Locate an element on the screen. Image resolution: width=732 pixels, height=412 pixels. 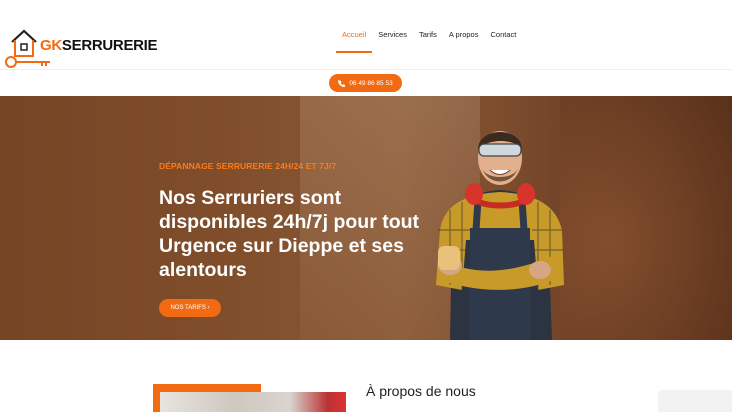
about-title: À propos de nous is located at coordinates (421, 391).